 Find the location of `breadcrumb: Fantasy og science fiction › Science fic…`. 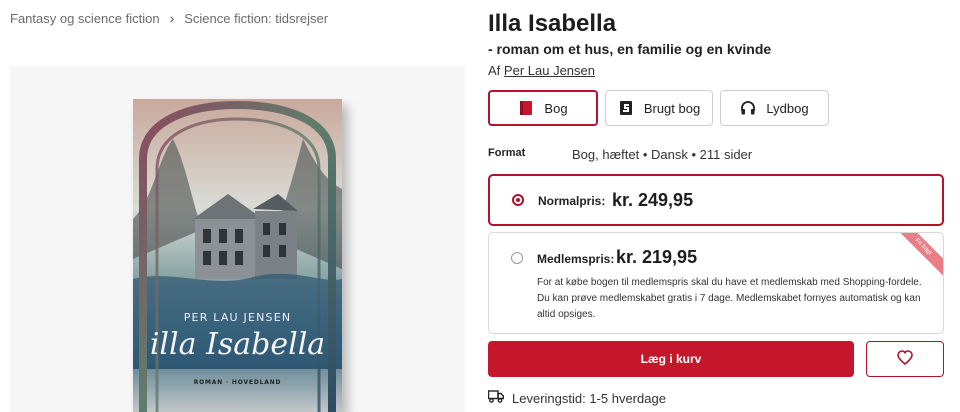

breadcrumb: Fantasy og science fiction › Science fic… is located at coordinates (169, 18).